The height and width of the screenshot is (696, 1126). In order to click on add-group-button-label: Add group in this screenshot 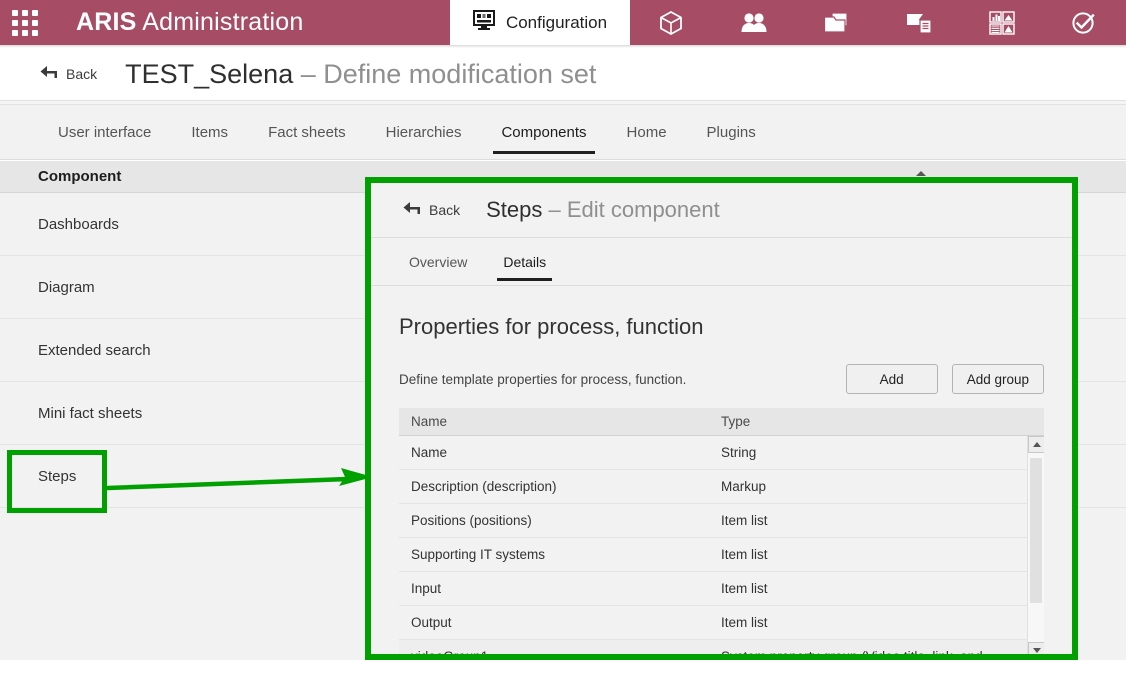, I will do `click(997, 379)`.